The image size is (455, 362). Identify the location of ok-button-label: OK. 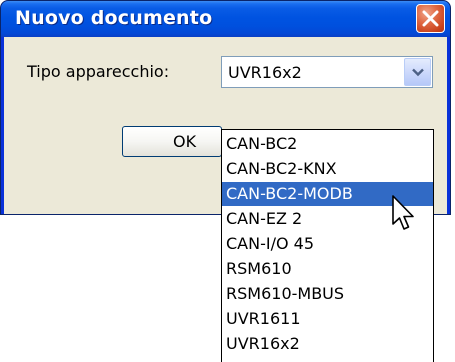
(185, 141).